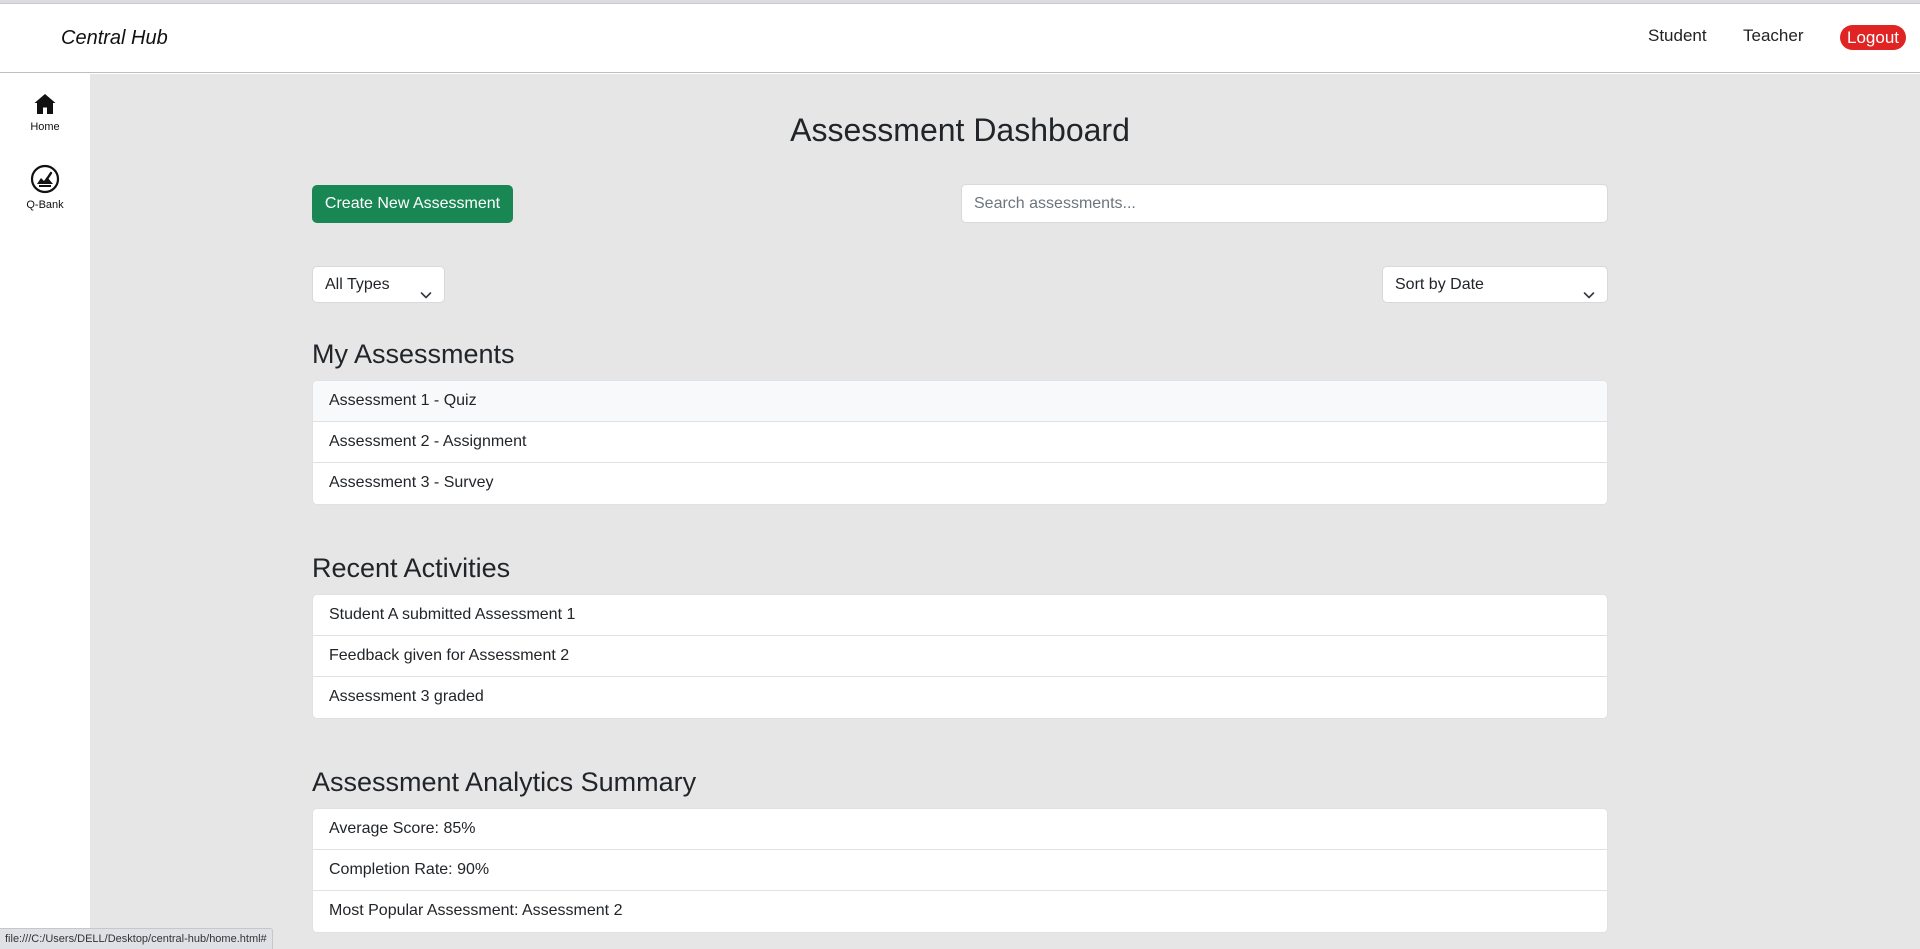 The width and height of the screenshot is (1920, 949). What do you see at coordinates (45, 104) in the screenshot?
I see `home-icon` at bounding box center [45, 104].